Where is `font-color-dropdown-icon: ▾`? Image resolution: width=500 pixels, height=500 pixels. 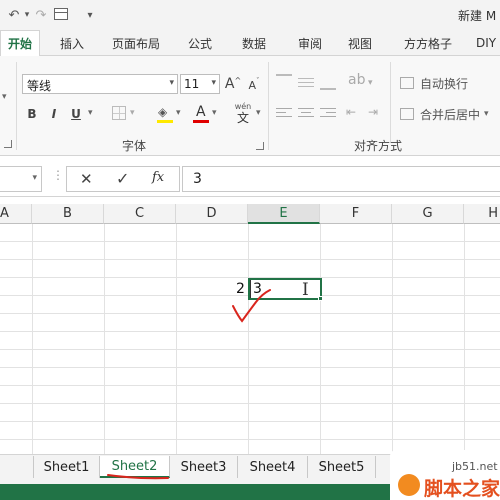 font-color-dropdown-icon: ▾ is located at coordinates (214, 113).